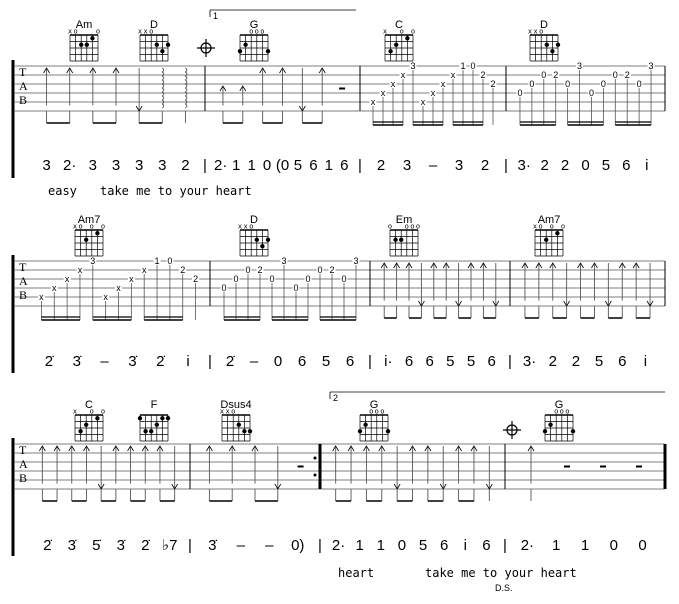 The width and height of the screenshot is (679, 604). I want to click on notation-note: (0, so click(282, 165).